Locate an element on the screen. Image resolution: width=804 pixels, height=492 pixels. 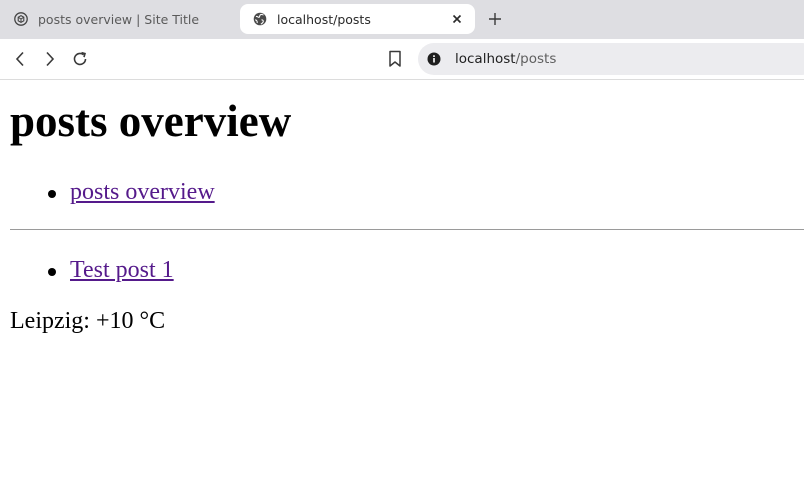
posts-overview-link: posts overview is located at coordinates (142, 192).